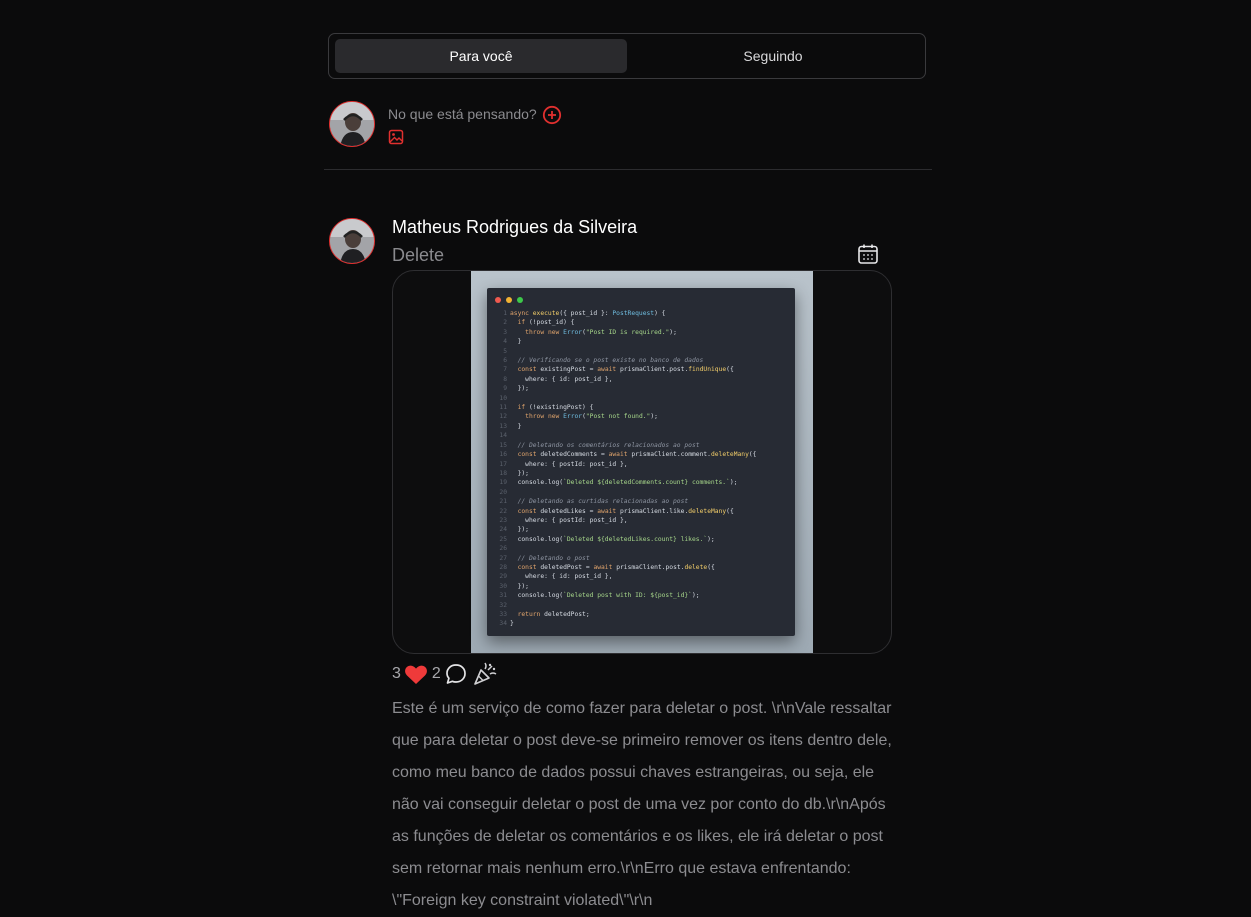 This screenshot has width=1251, height=917. I want to click on feed-tabs: Para você Seguindo, so click(627, 56).